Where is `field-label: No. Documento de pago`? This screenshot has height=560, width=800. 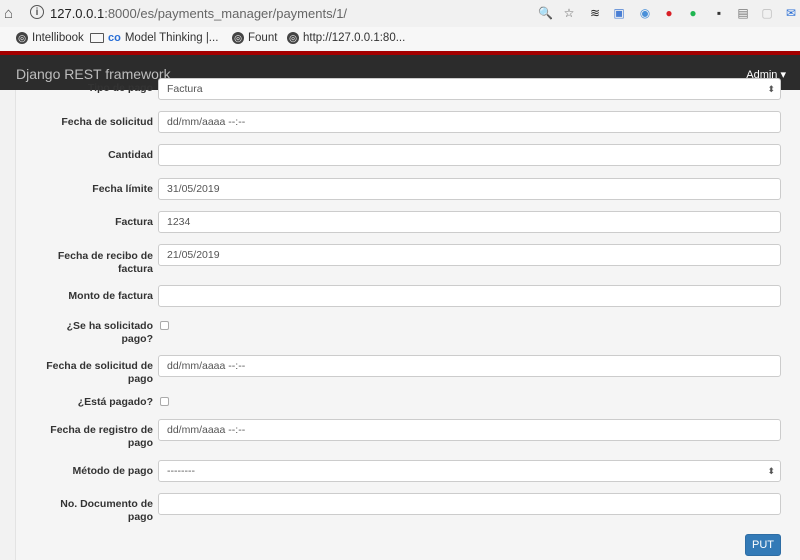
field-label: No. Documento de pago is located at coordinates (106, 510).